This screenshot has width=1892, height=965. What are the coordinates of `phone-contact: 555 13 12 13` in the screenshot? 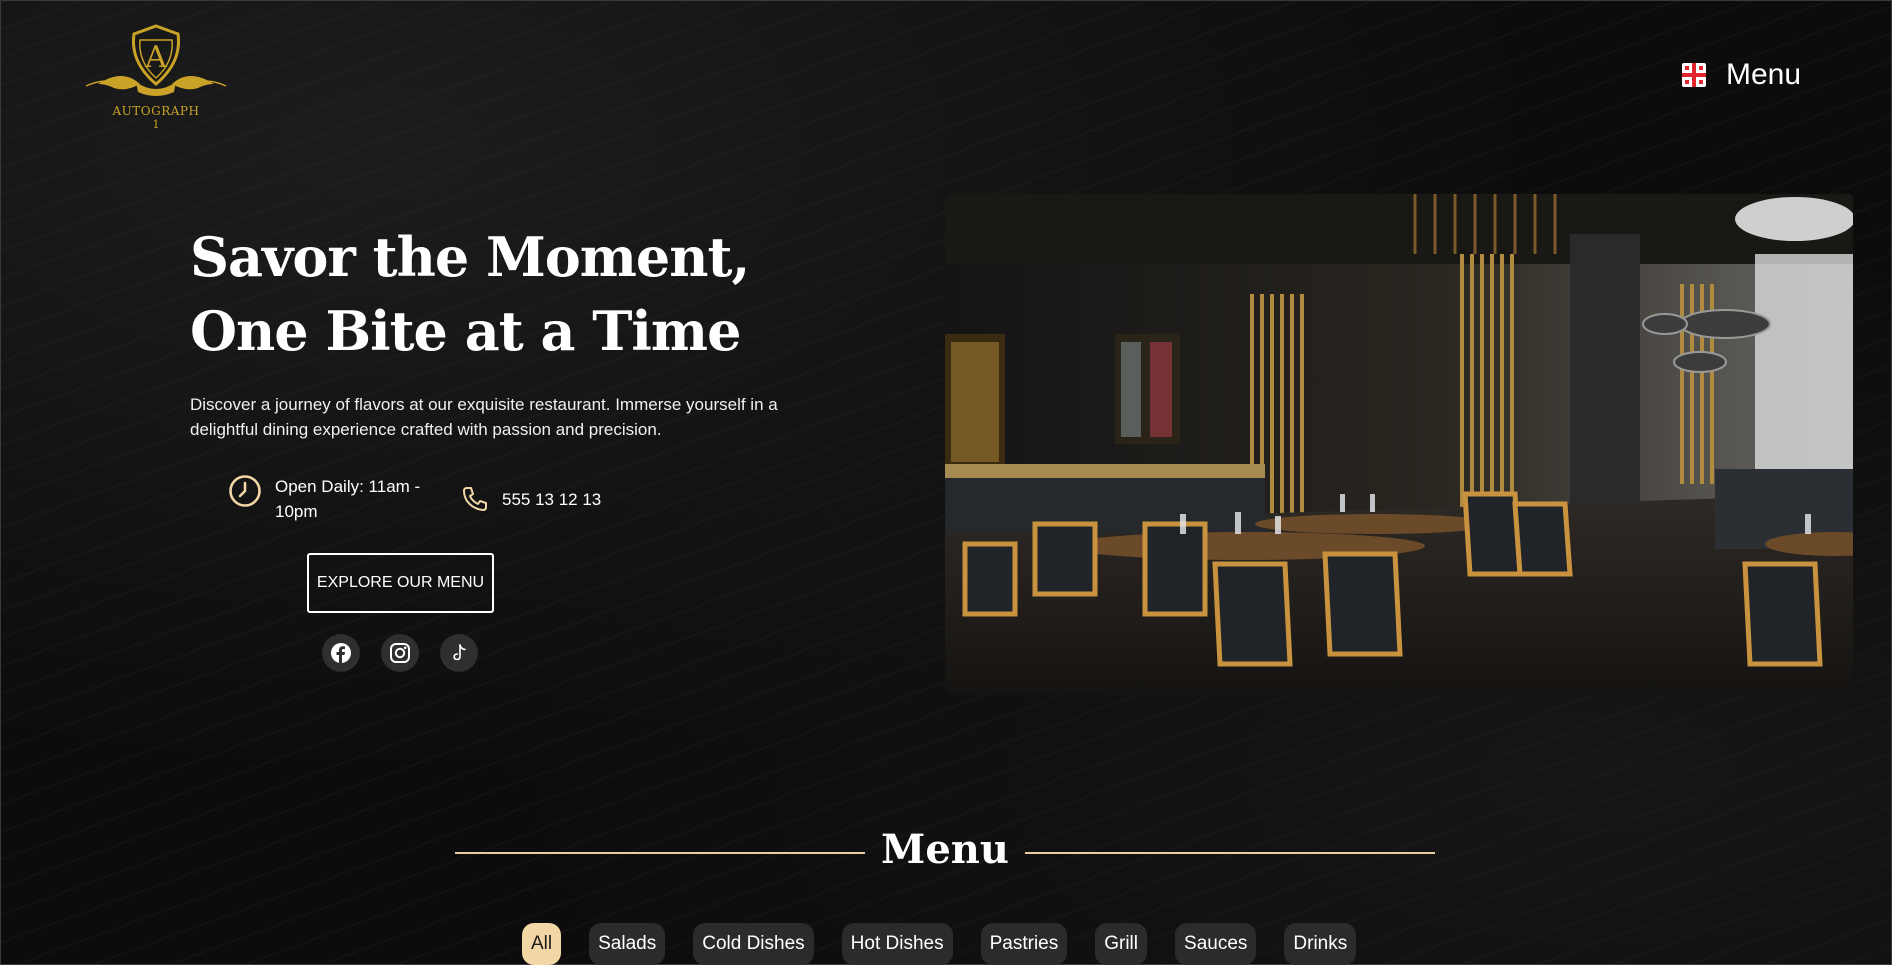 It's located at (531, 499).